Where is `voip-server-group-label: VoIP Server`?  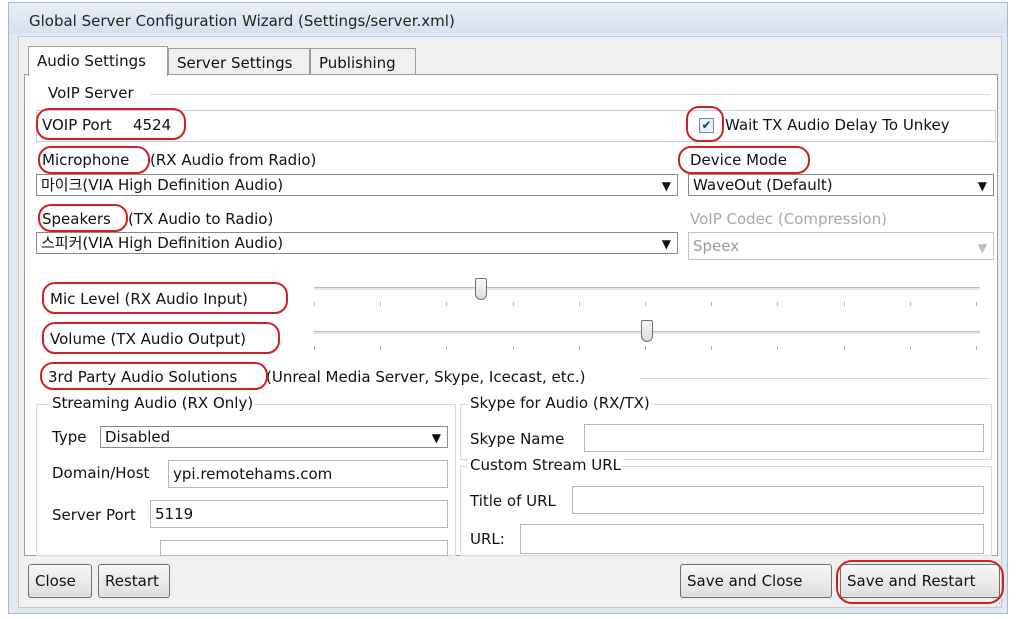 voip-server-group-label: VoIP Server is located at coordinates (91, 93).